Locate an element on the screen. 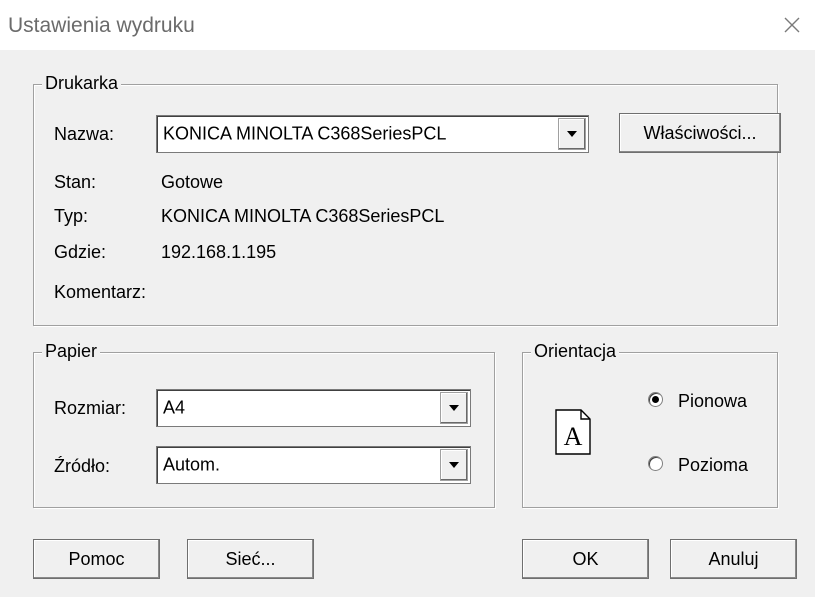 This screenshot has width=815, height=597. paper-size-dropdown-button is located at coordinates (454, 408).